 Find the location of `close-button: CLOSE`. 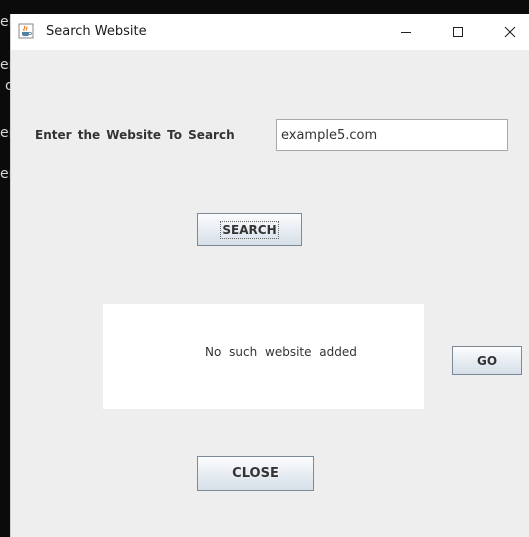

close-button: CLOSE is located at coordinates (255, 473).